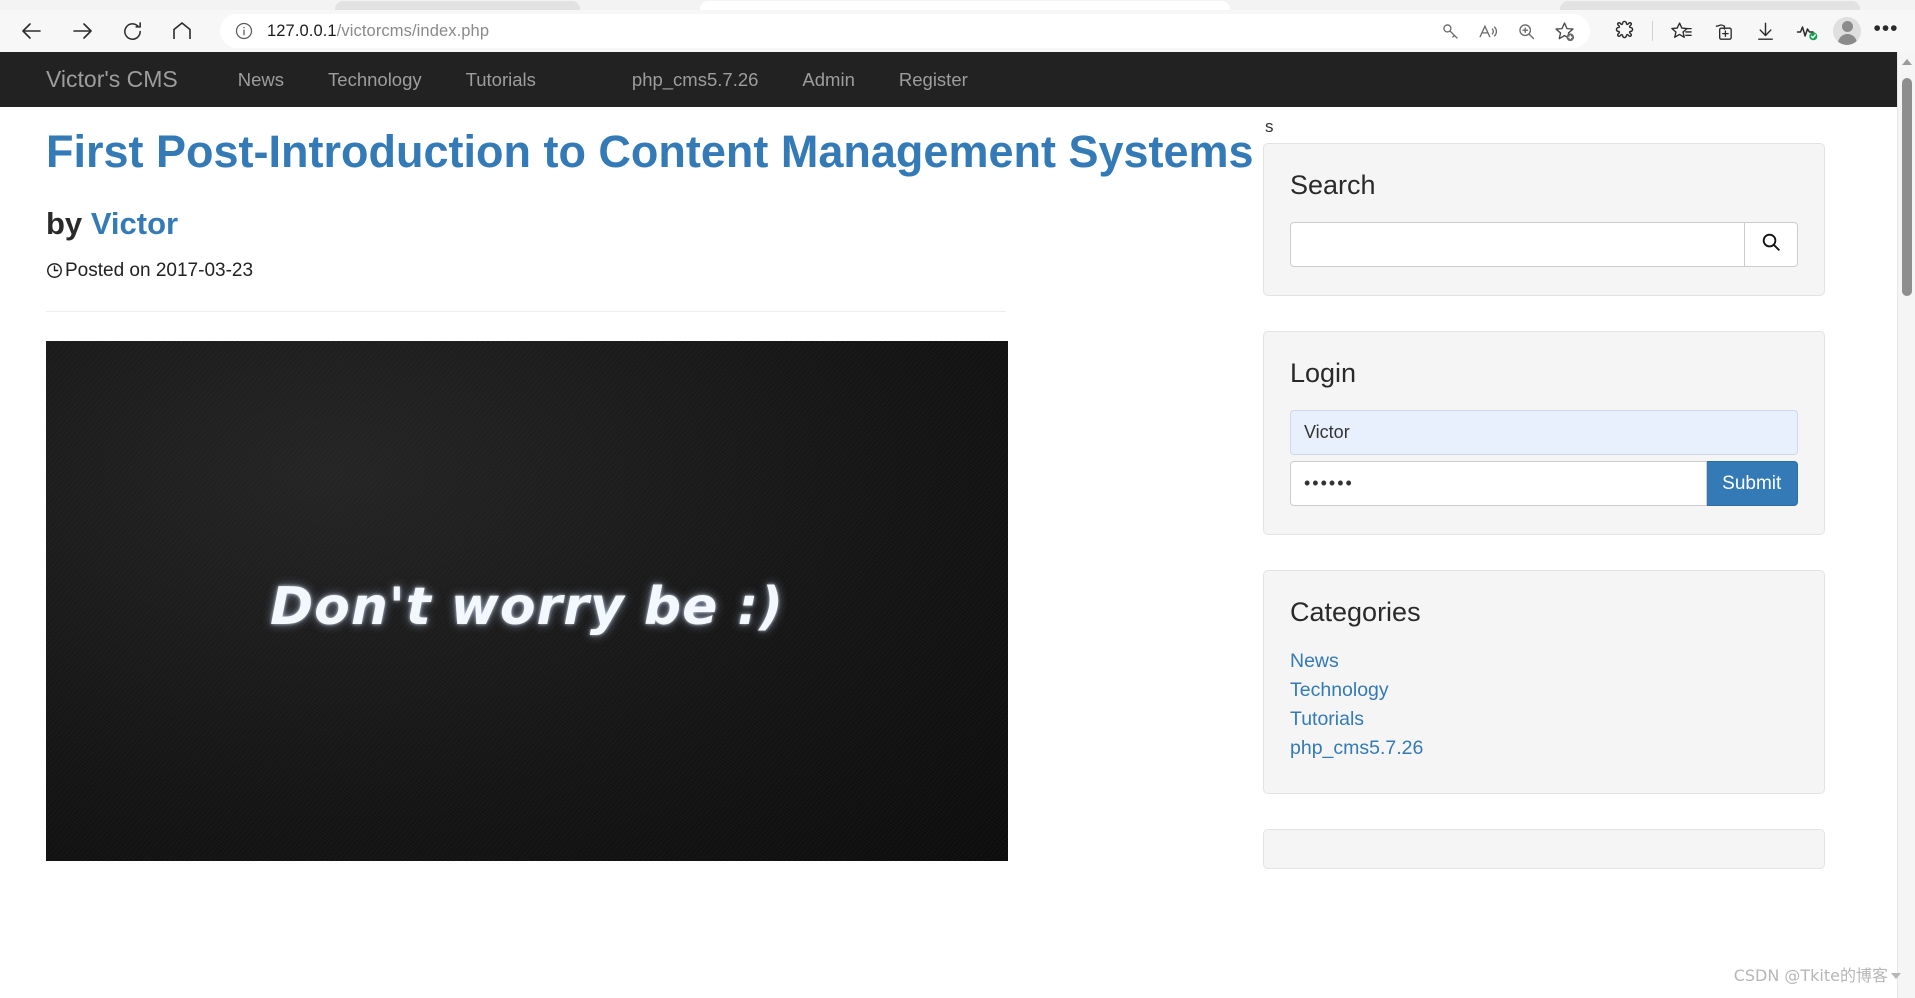 This screenshot has width=1915, height=998. Describe the element at coordinates (244, 31) in the screenshot. I see `info-icon` at that location.